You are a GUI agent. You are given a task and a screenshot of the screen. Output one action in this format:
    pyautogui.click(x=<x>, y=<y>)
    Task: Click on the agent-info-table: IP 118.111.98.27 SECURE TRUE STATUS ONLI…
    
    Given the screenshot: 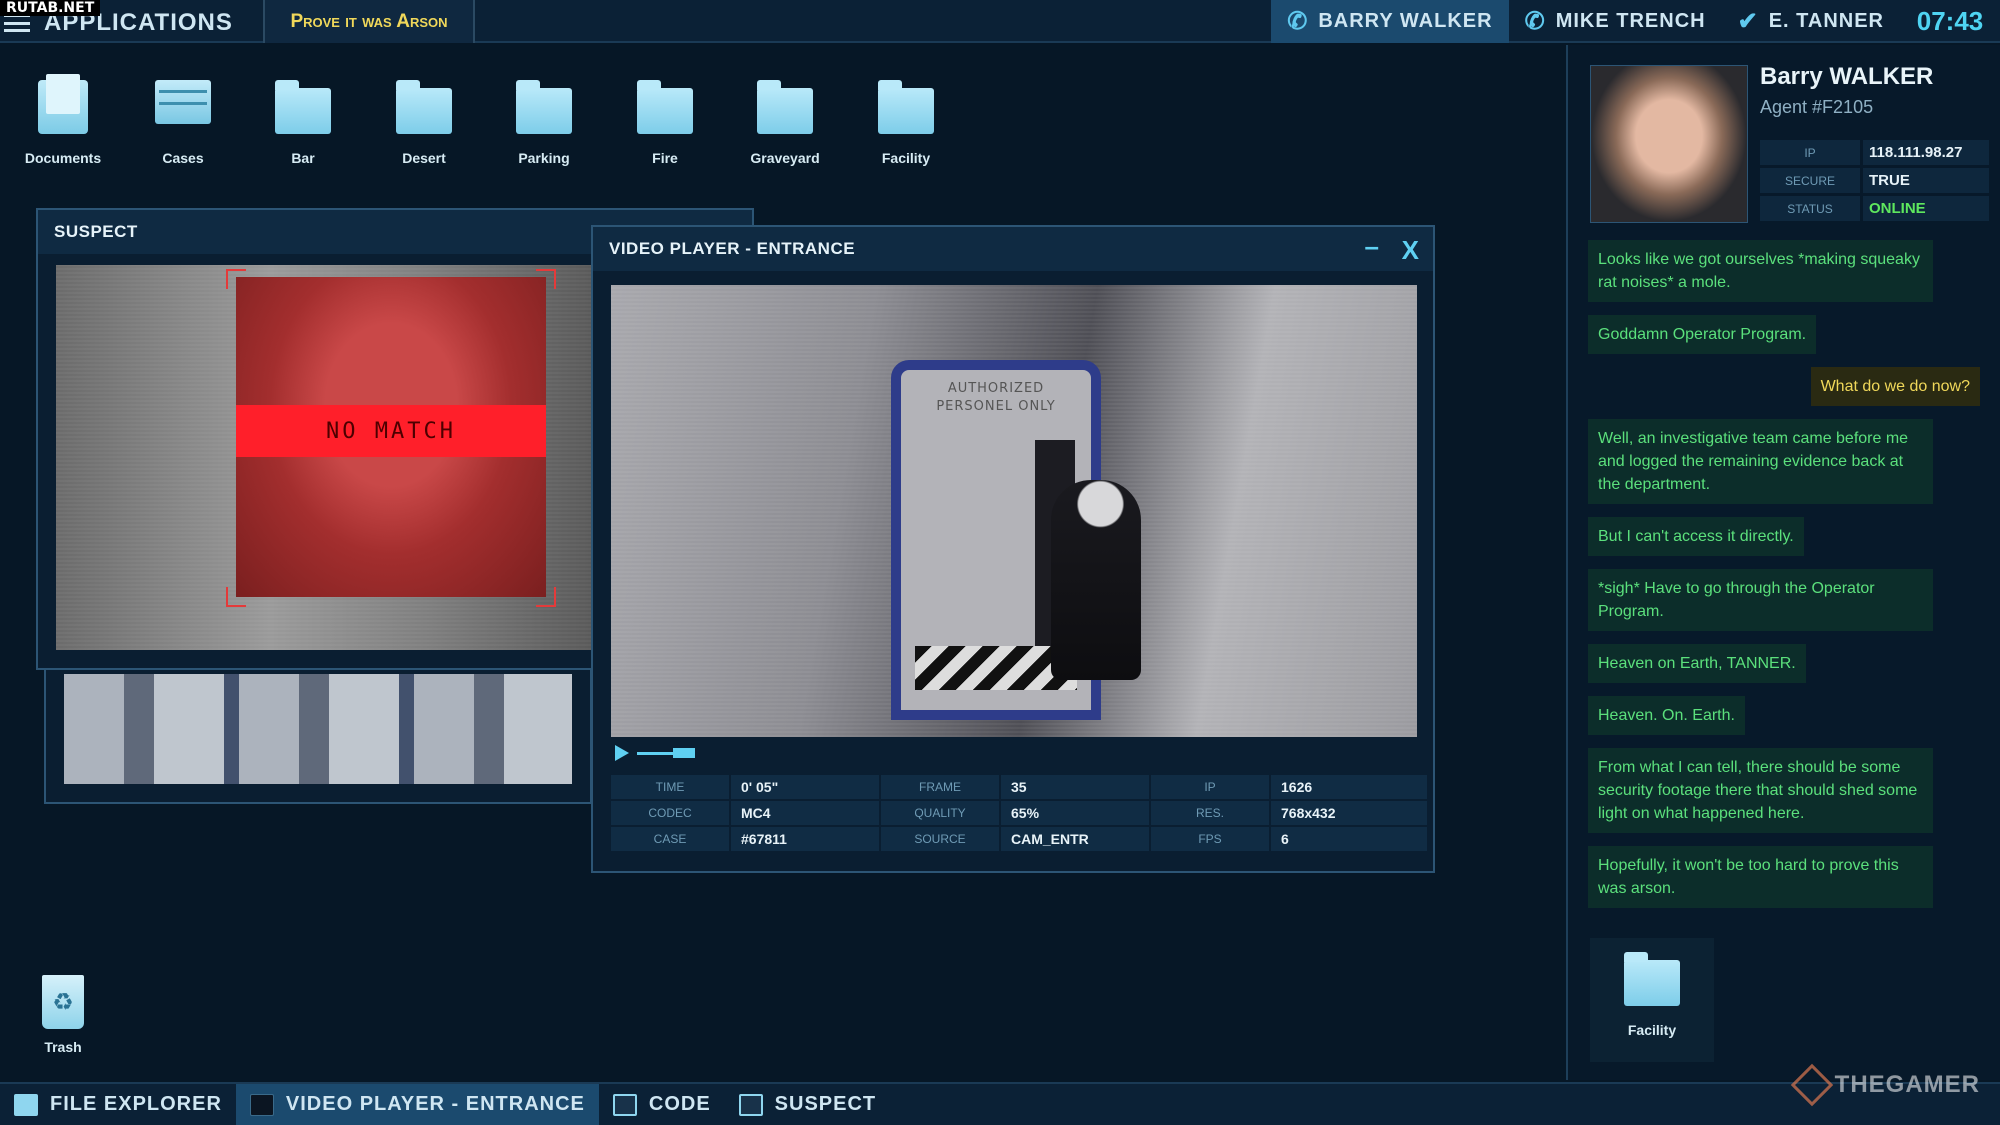 What is the action you would take?
    pyautogui.click(x=1874, y=180)
    